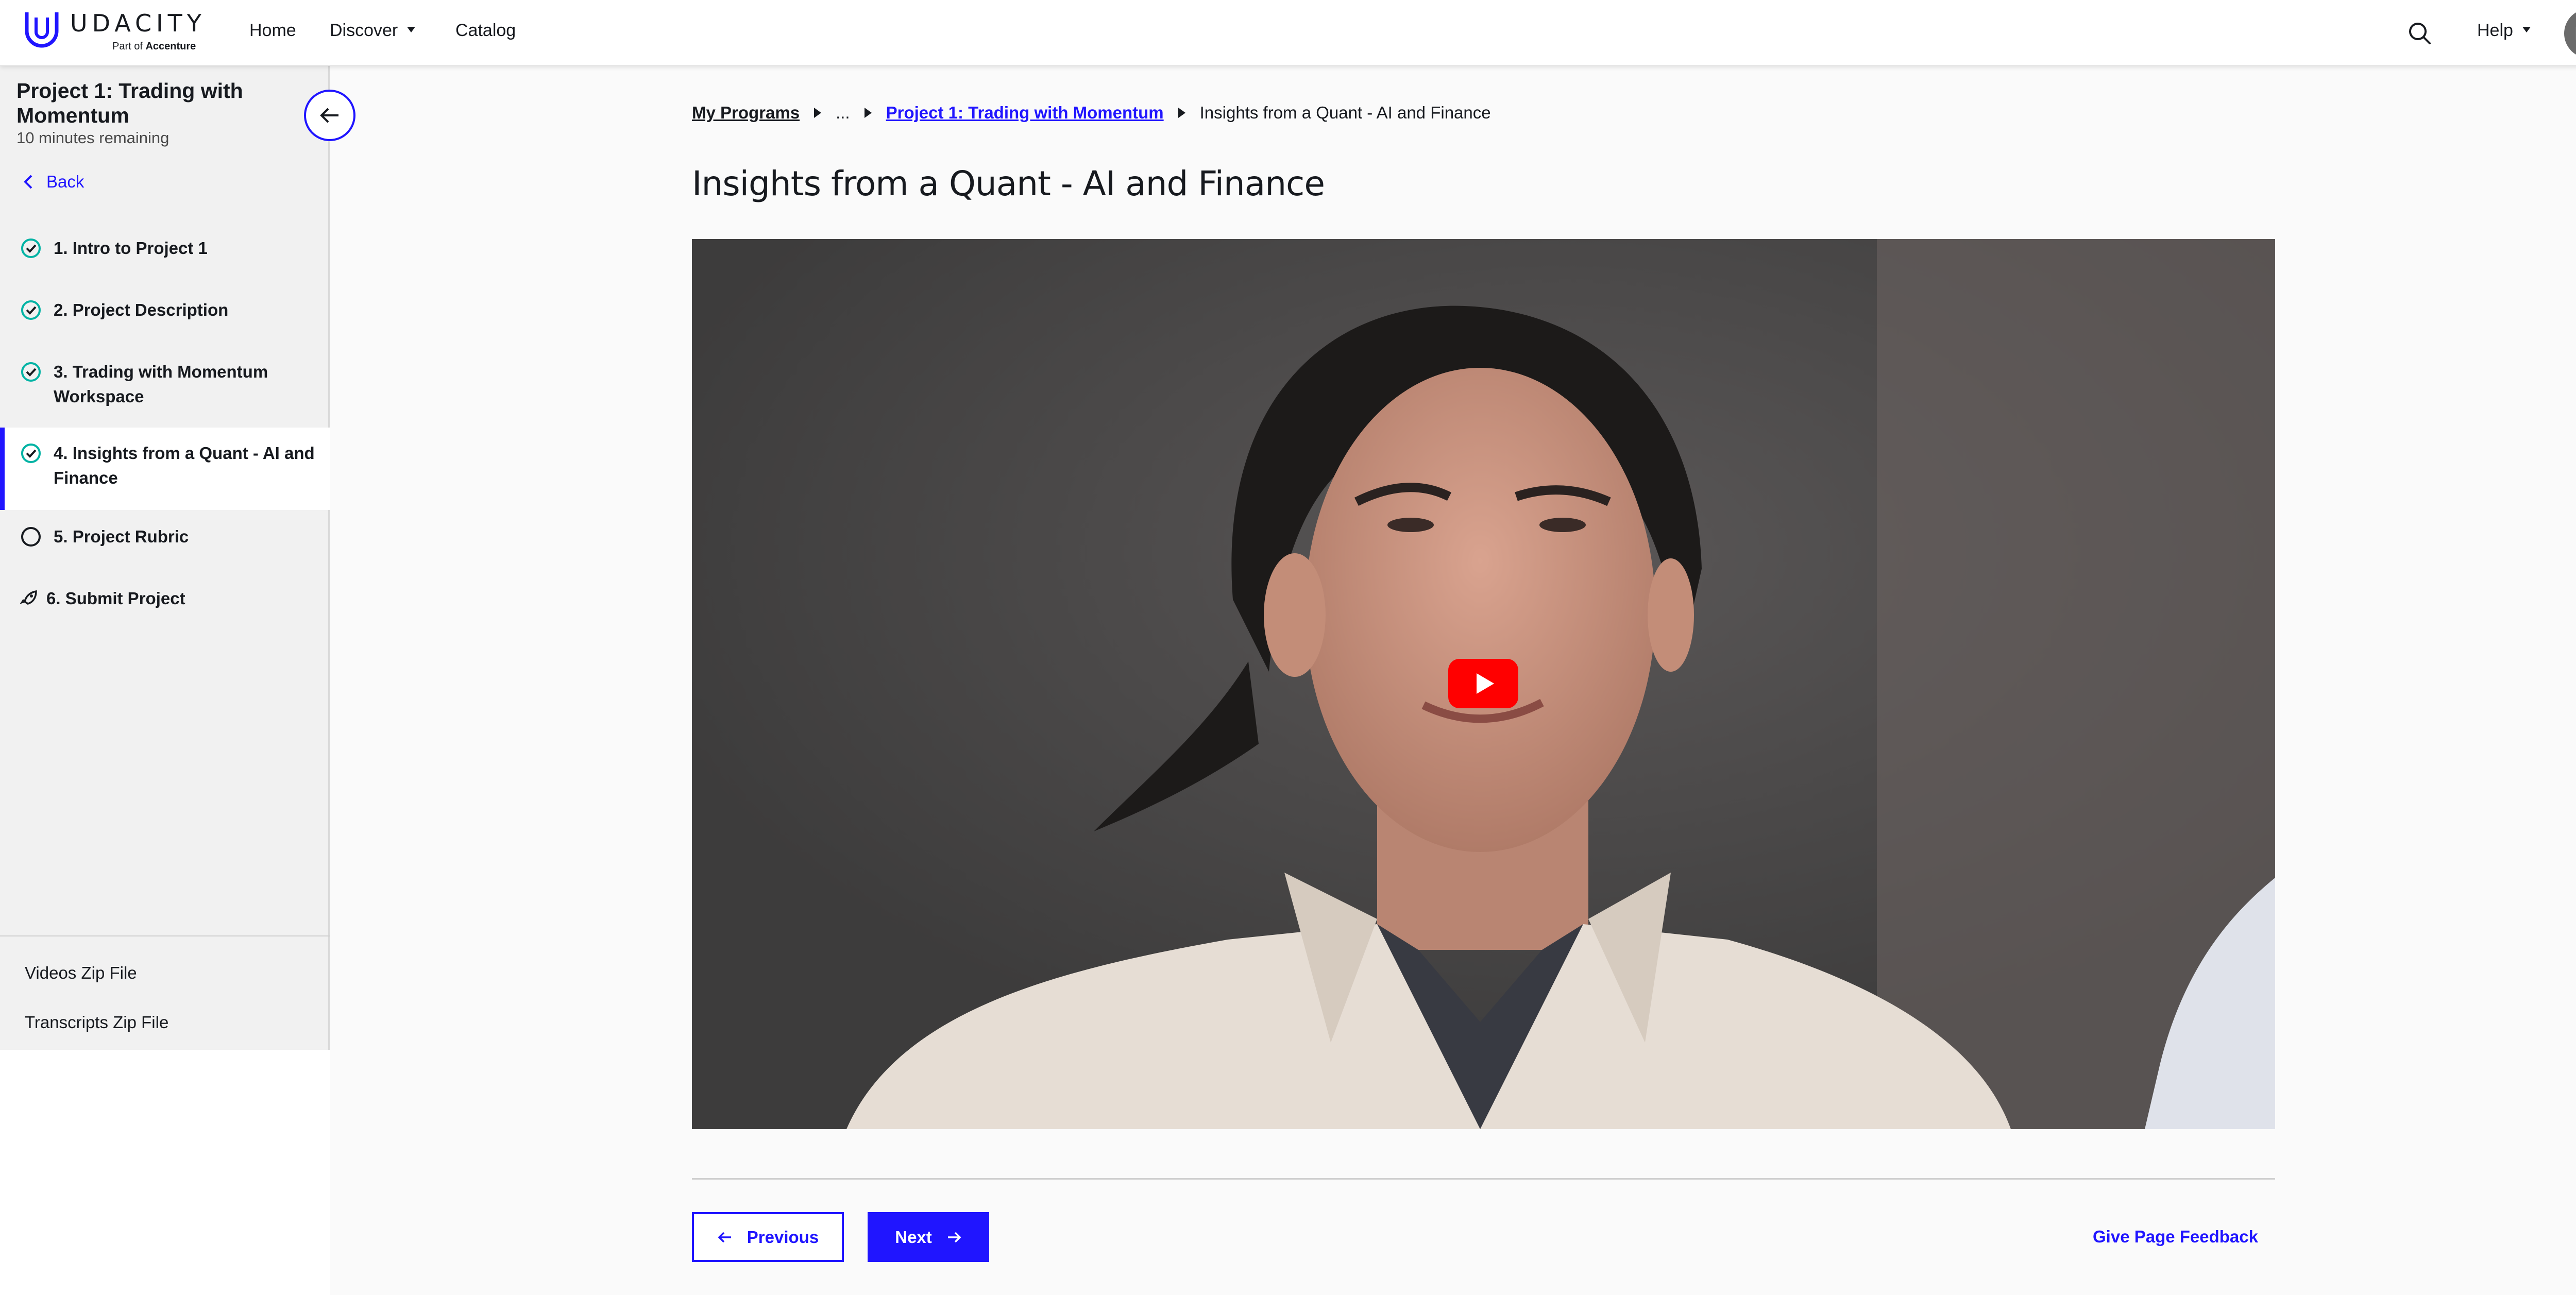 Image resolution: width=2576 pixels, height=1295 pixels. What do you see at coordinates (954, 1237) in the screenshot?
I see `arrow-right-icon` at bounding box center [954, 1237].